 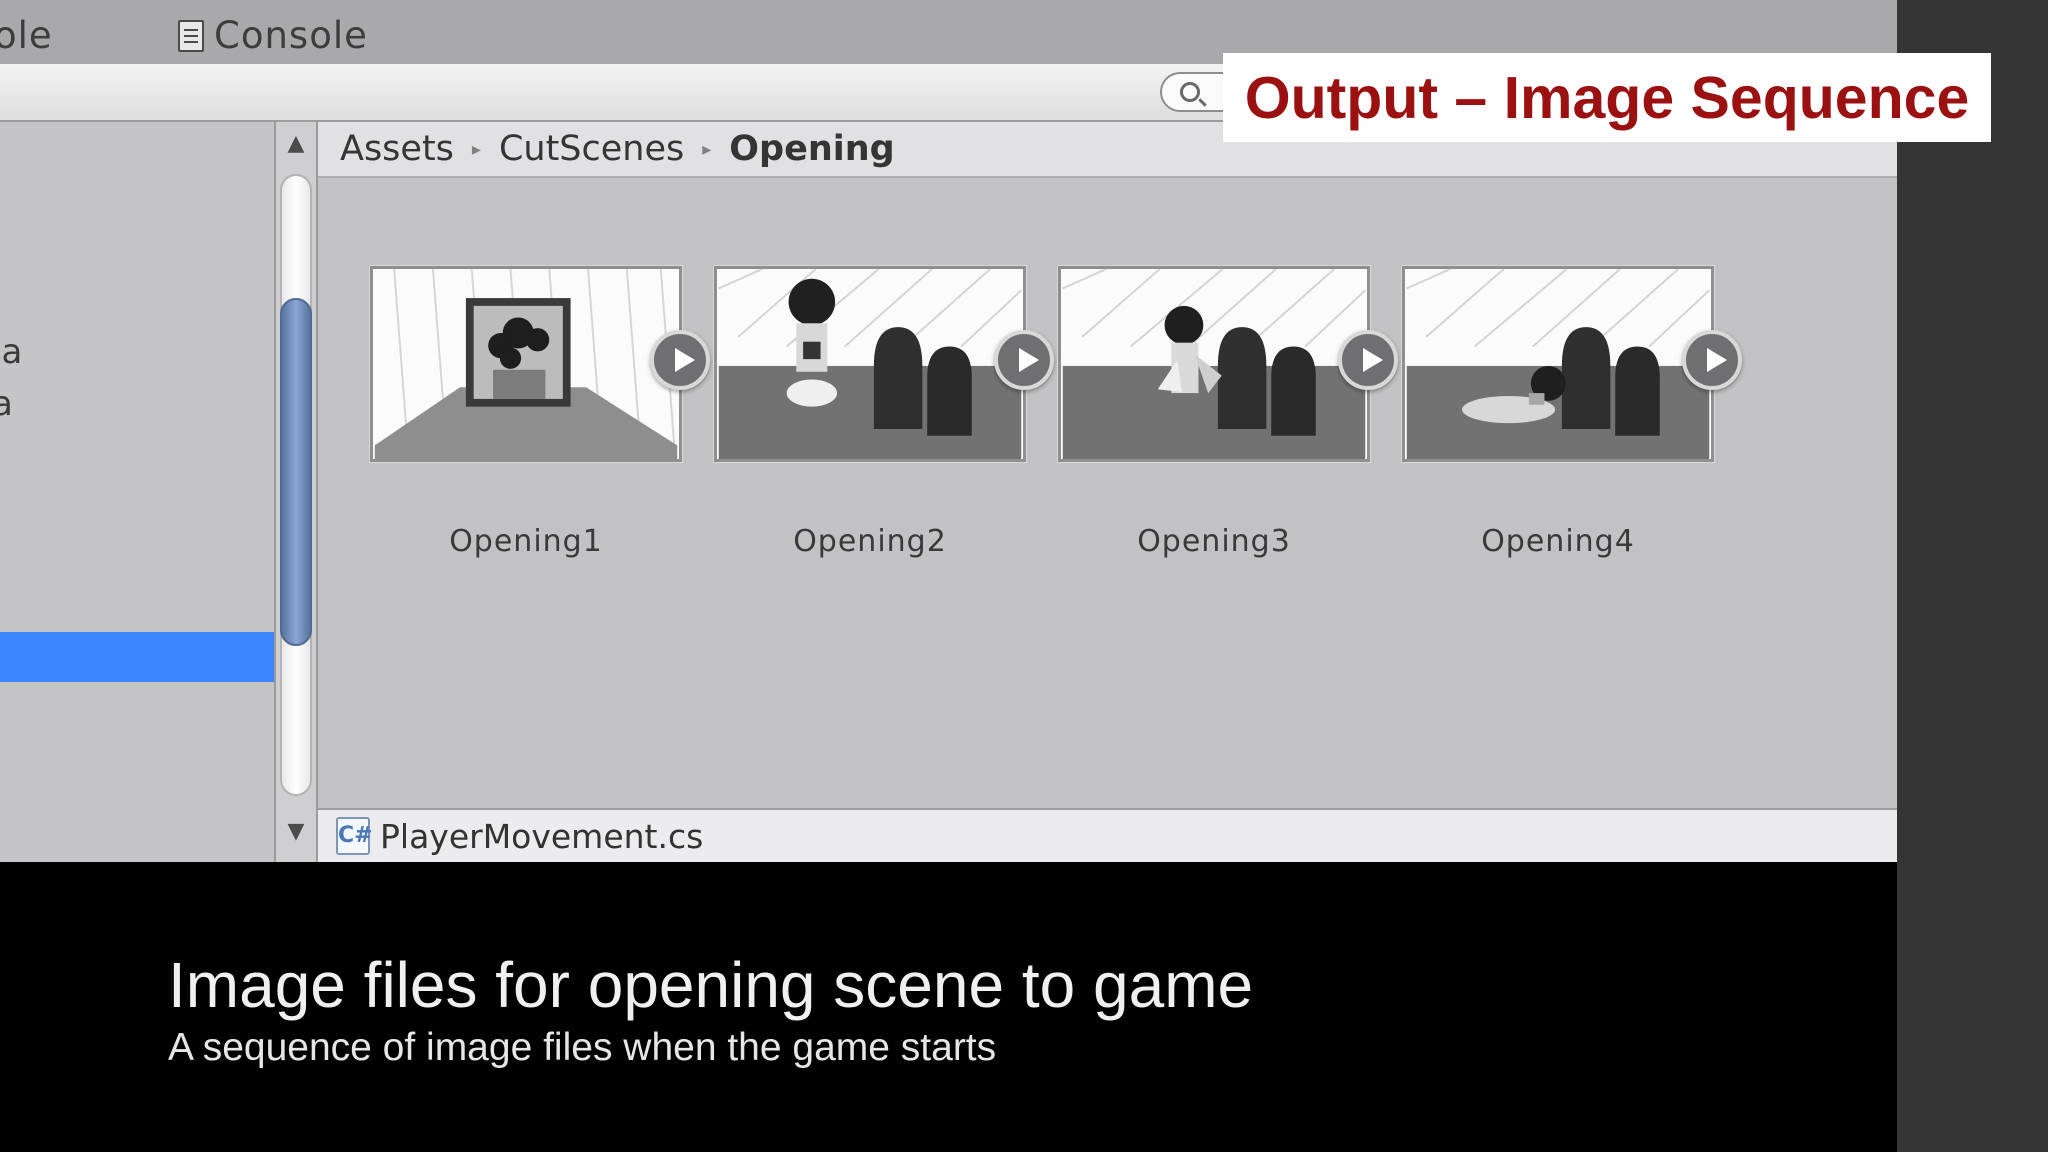 I want to click on scroll-down-arrow-icon: ▼, so click(x=296, y=832).